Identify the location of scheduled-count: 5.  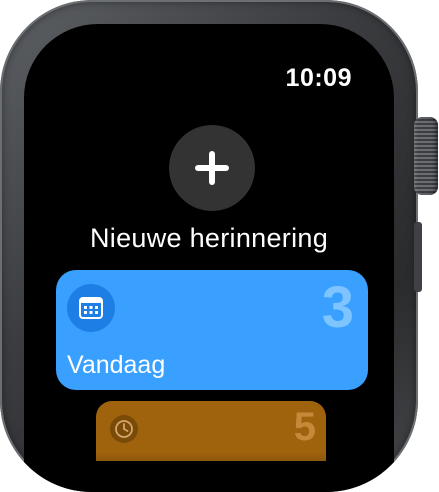
(304, 427).